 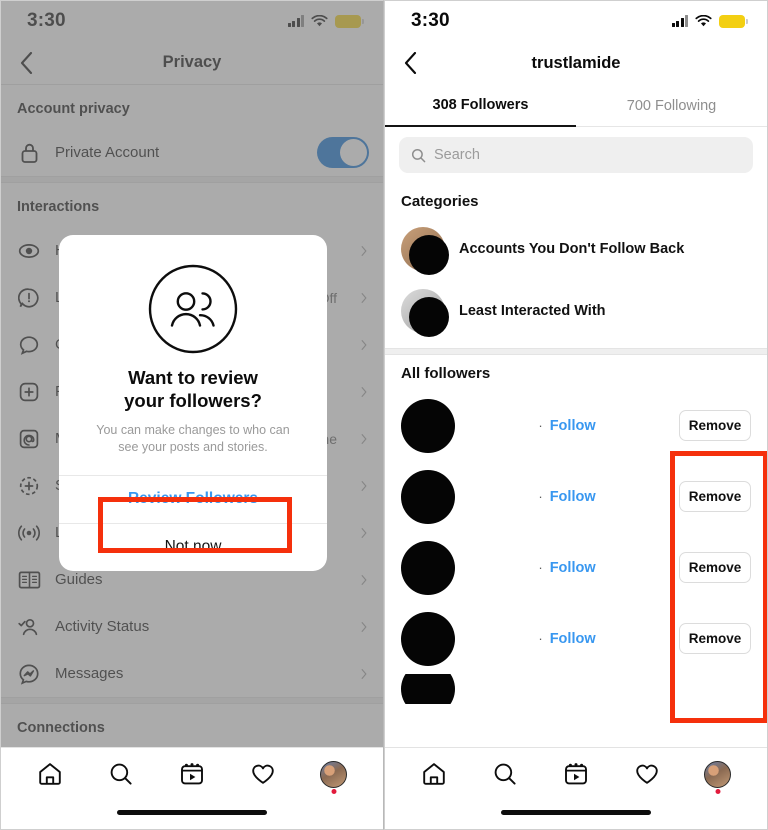 I want to click on profile-username-title: trustlamide, so click(x=576, y=62).